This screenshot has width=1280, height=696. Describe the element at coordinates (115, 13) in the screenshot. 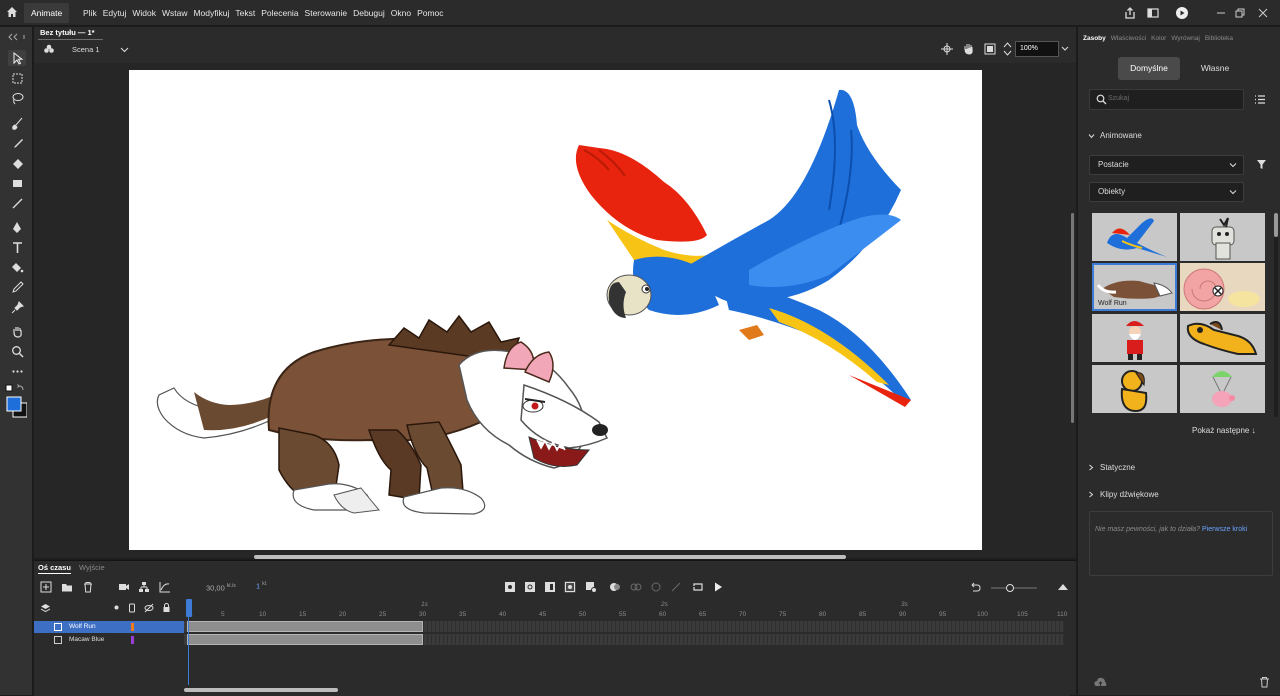

I see `menu-edit: Edytuj` at that location.